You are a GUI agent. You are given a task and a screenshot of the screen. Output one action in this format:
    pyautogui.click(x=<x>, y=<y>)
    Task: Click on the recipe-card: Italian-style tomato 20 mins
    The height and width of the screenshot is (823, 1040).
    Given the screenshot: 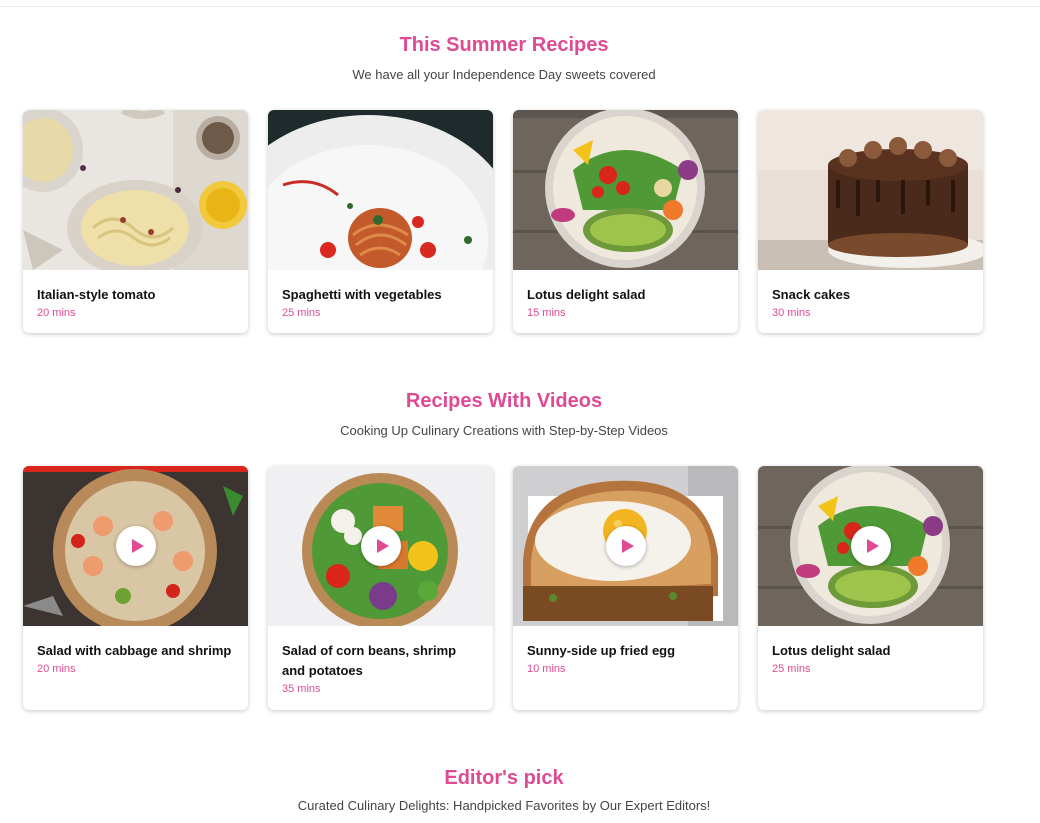 What is the action you would take?
    pyautogui.click(x=135, y=221)
    